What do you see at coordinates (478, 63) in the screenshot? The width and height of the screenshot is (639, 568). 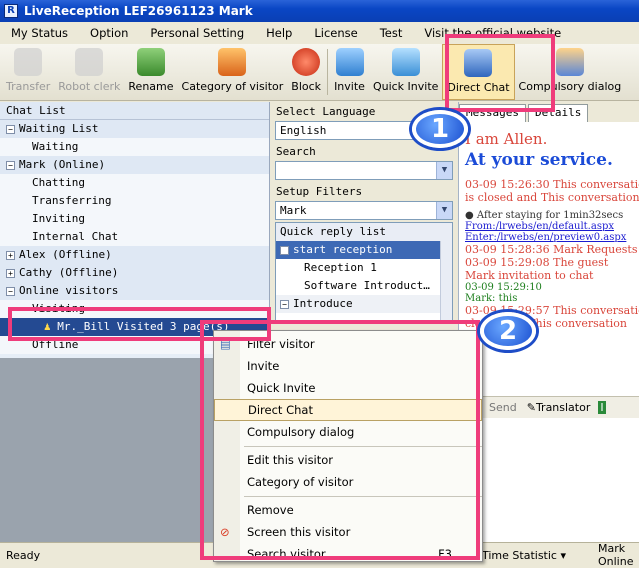 I see `direct-chat-icon` at bounding box center [478, 63].